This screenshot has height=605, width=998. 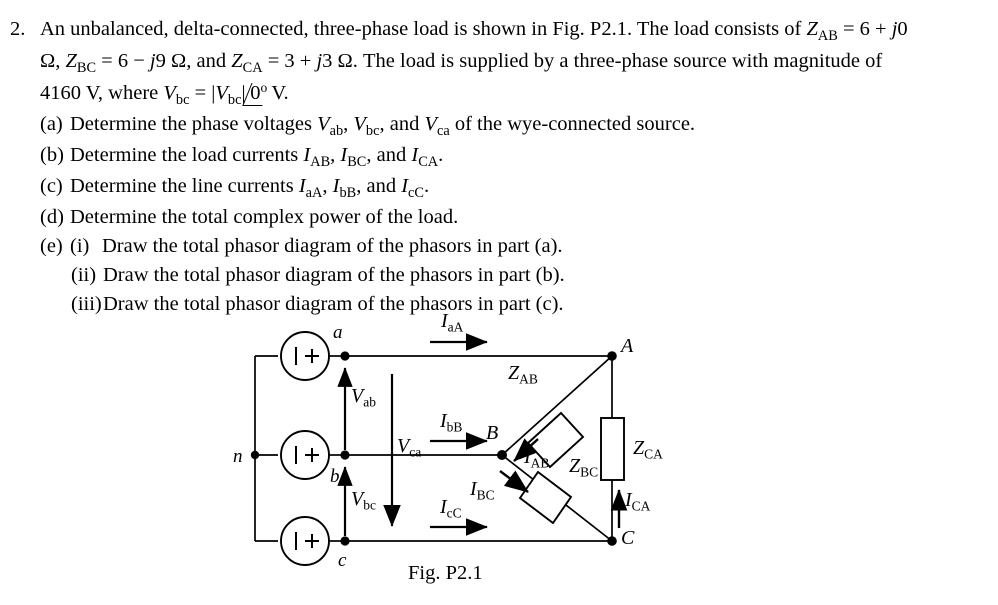 What do you see at coordinates (182, 99) in the screenshot?
I see `vbc-subscript-1: bc` at bounding box center [182, 99].